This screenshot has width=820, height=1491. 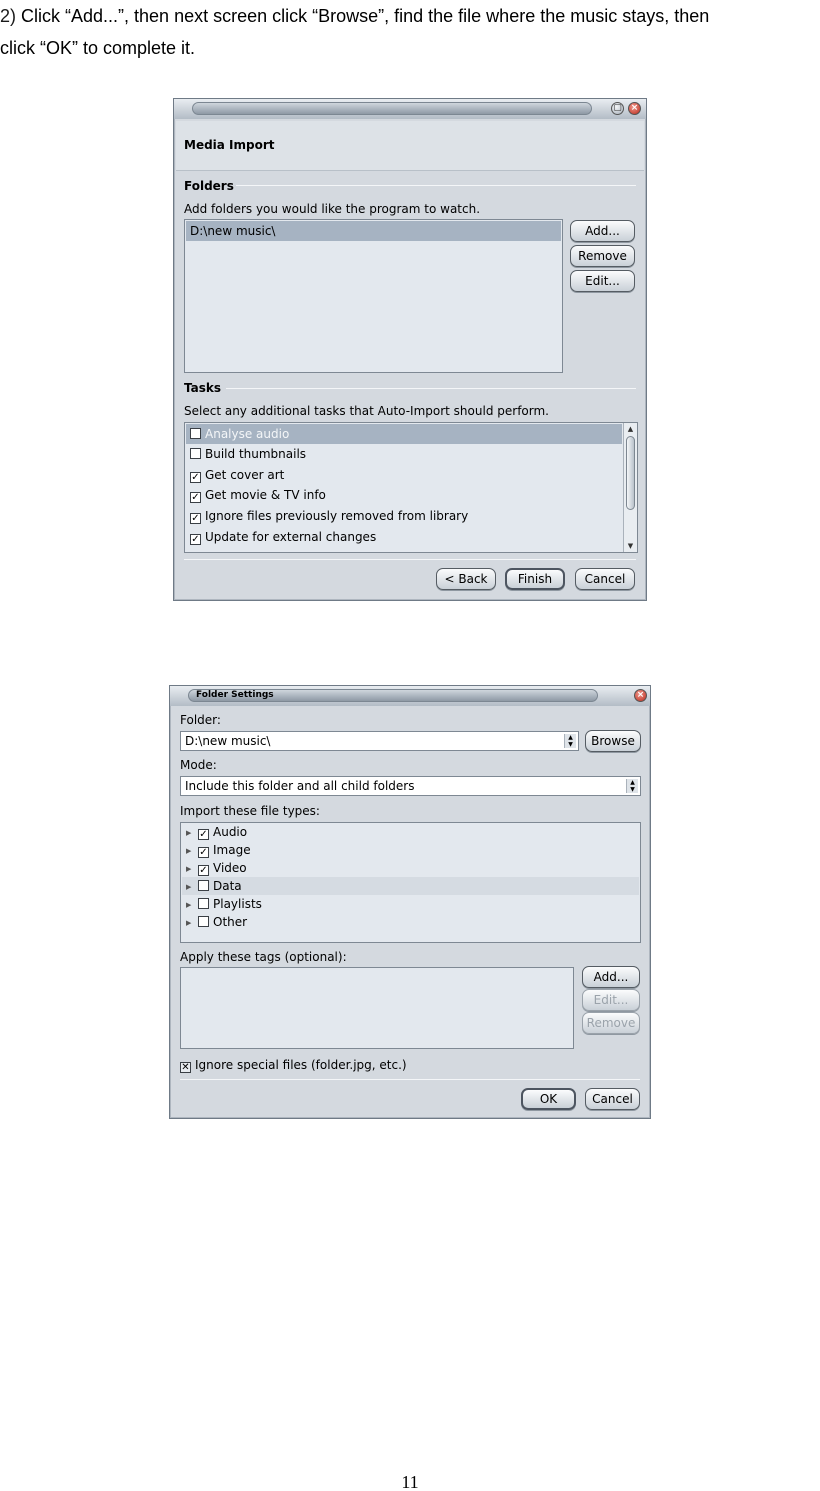 I want to click on task-item-get-movie-tv-info: ✓ Get movie & TV info, so click(x=404, y=495).